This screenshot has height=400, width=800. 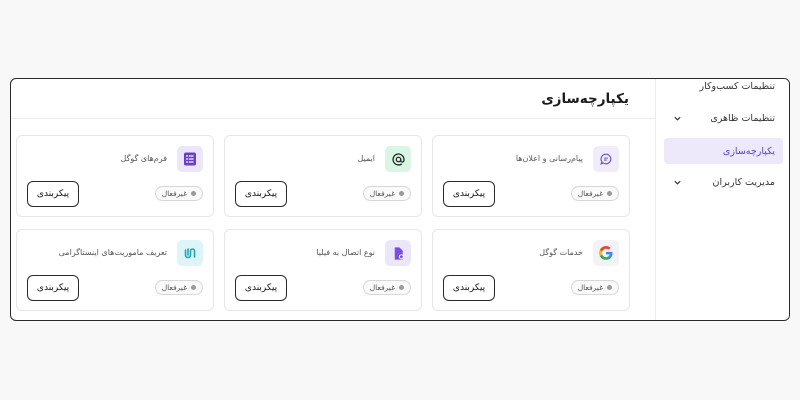 What do you see at coordinates (115, 176) in the screenshot?
I see `integration-card-google-forms: فرم‌های گوگل غیرفعال پیکربندی` at bounding box center [115, 176].